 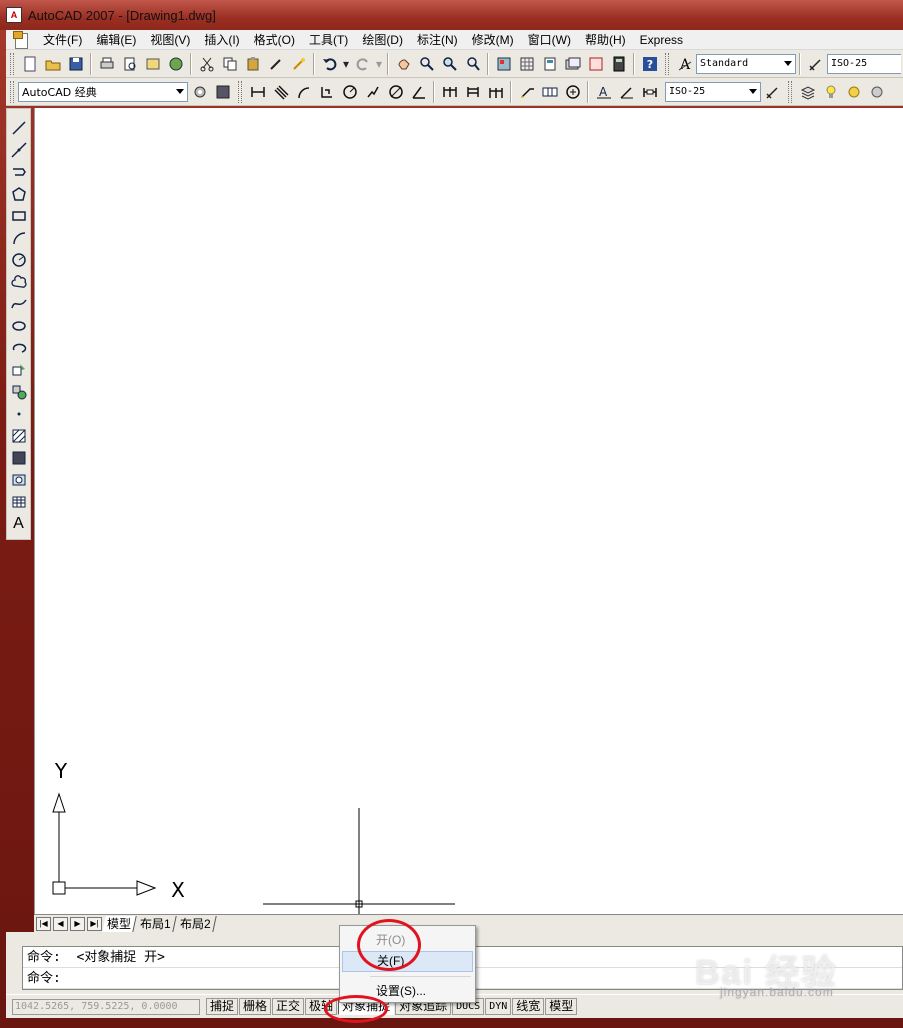 I want to click on undo-icon, so click(x=329, y=63).